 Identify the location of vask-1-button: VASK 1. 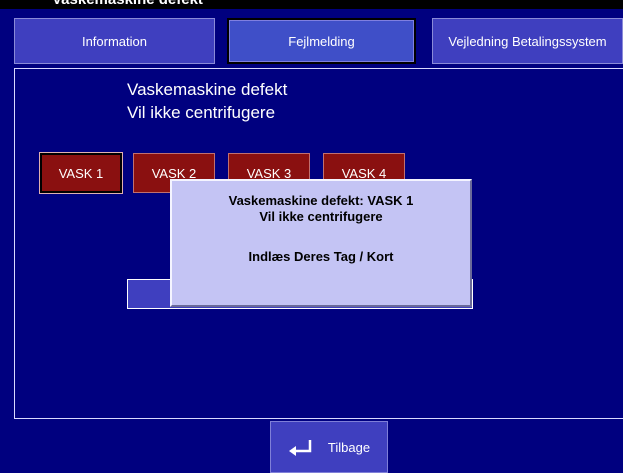
(81, 173).